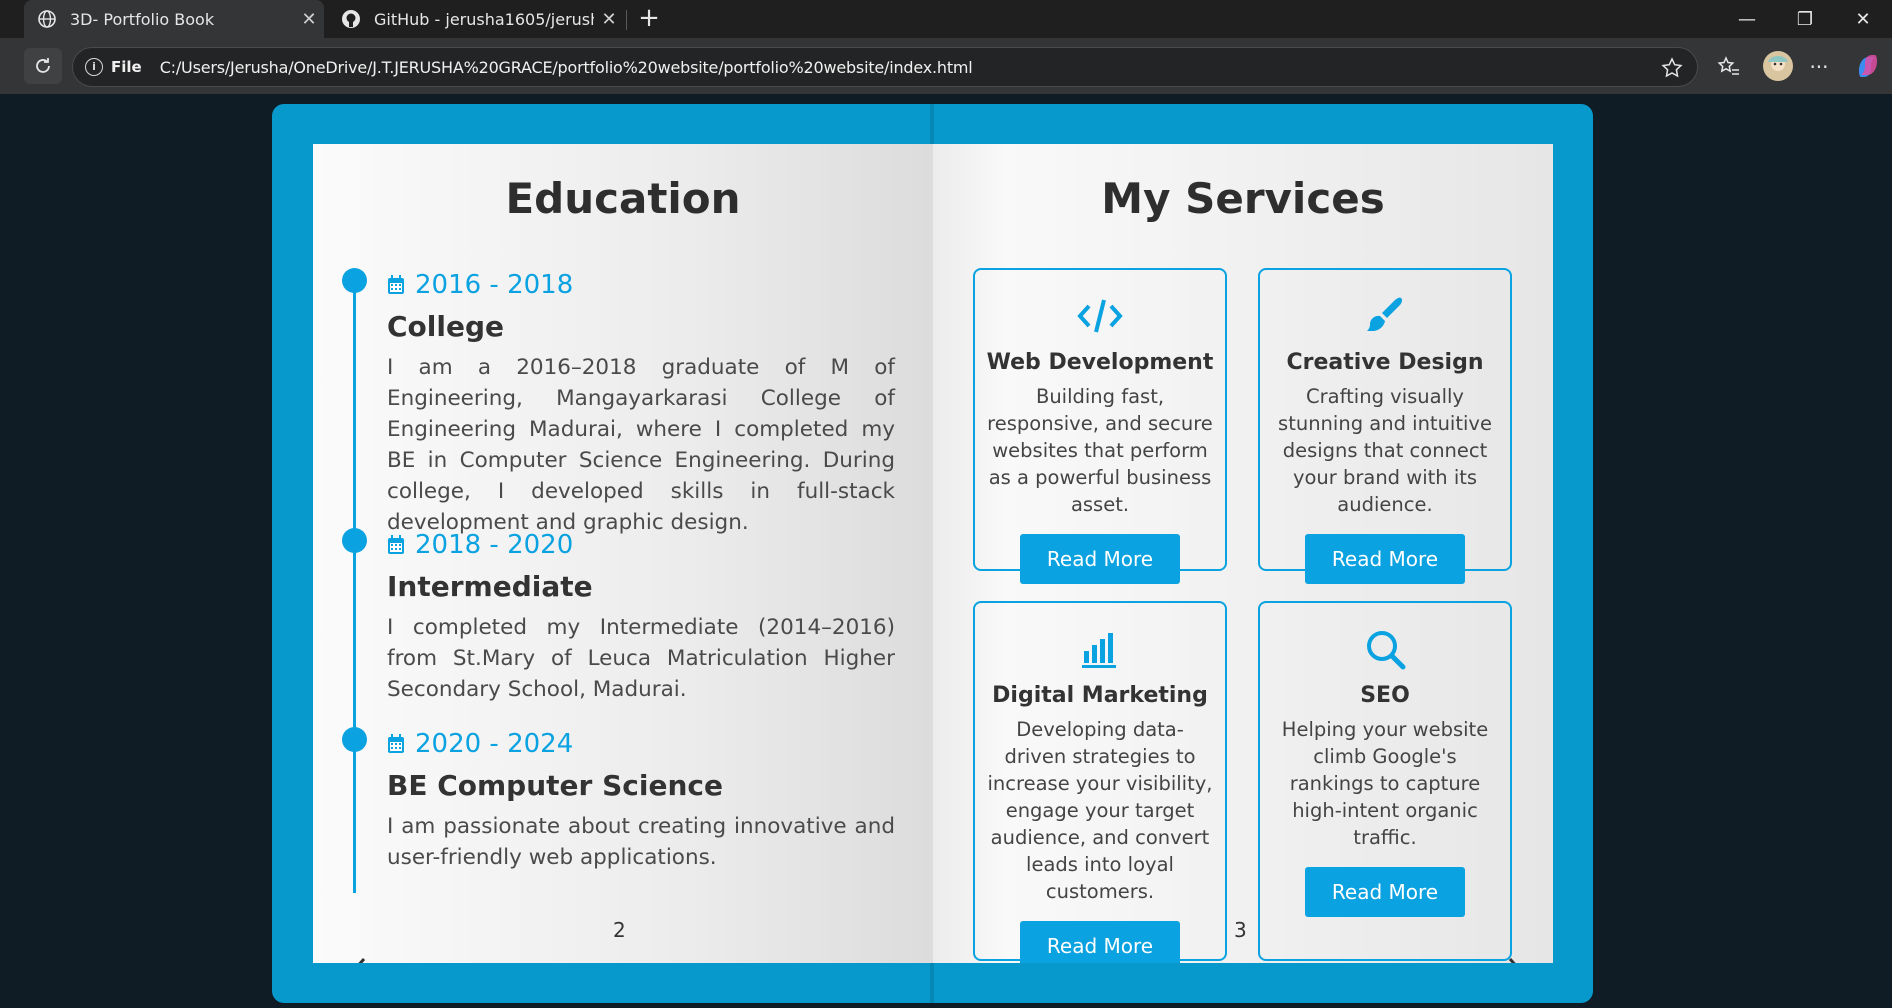 Image resolution: width=1892 pixels, height=1008 pixels. Describe the element at coordinates (94, 67) in the screenshot. I see `info-icon: i` at that location.